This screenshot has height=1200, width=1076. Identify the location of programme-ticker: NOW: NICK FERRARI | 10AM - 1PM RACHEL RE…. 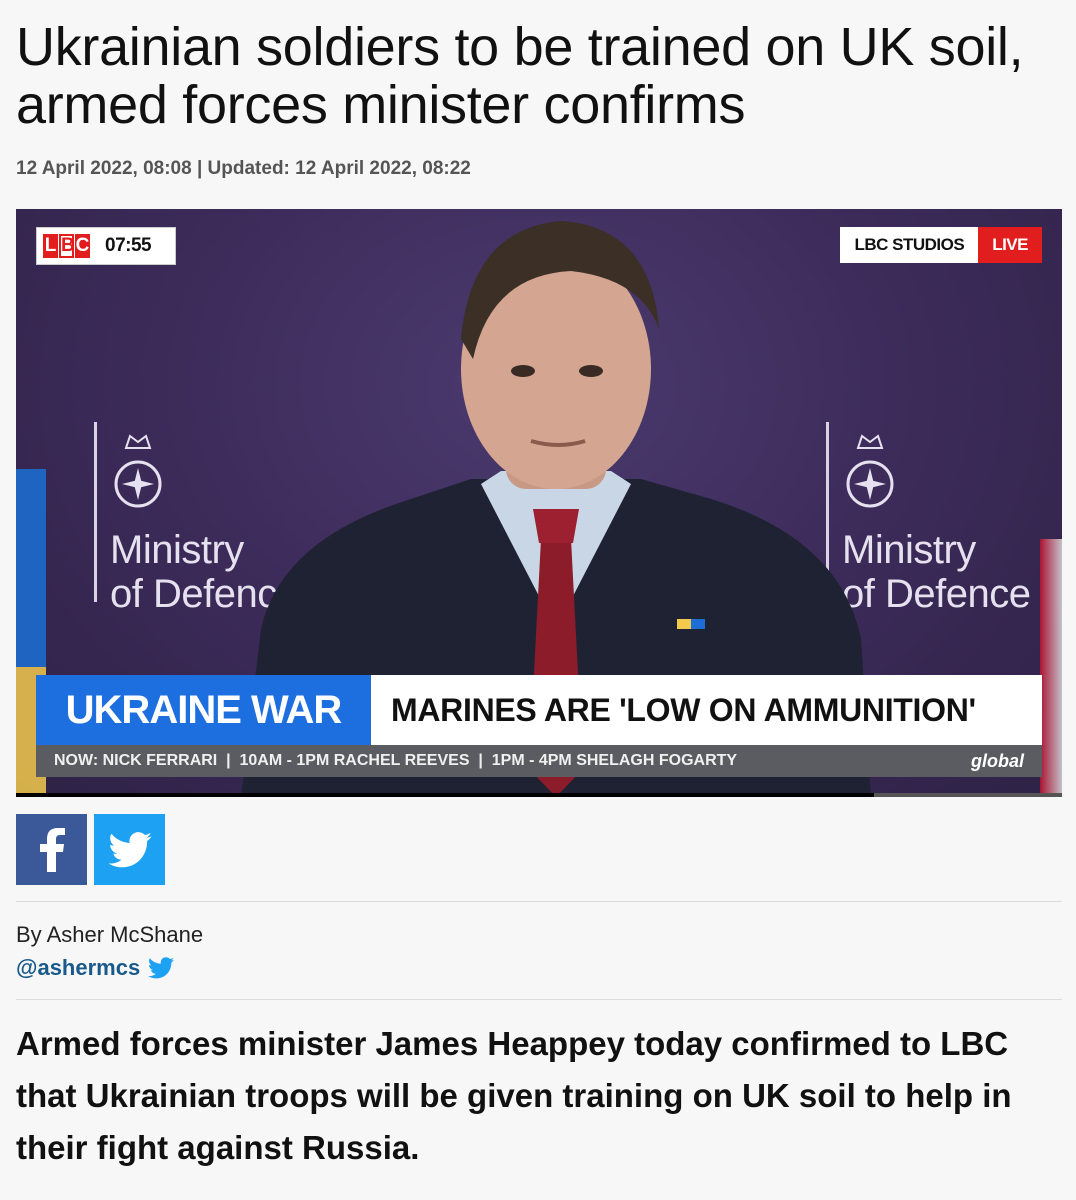
(539, 761).